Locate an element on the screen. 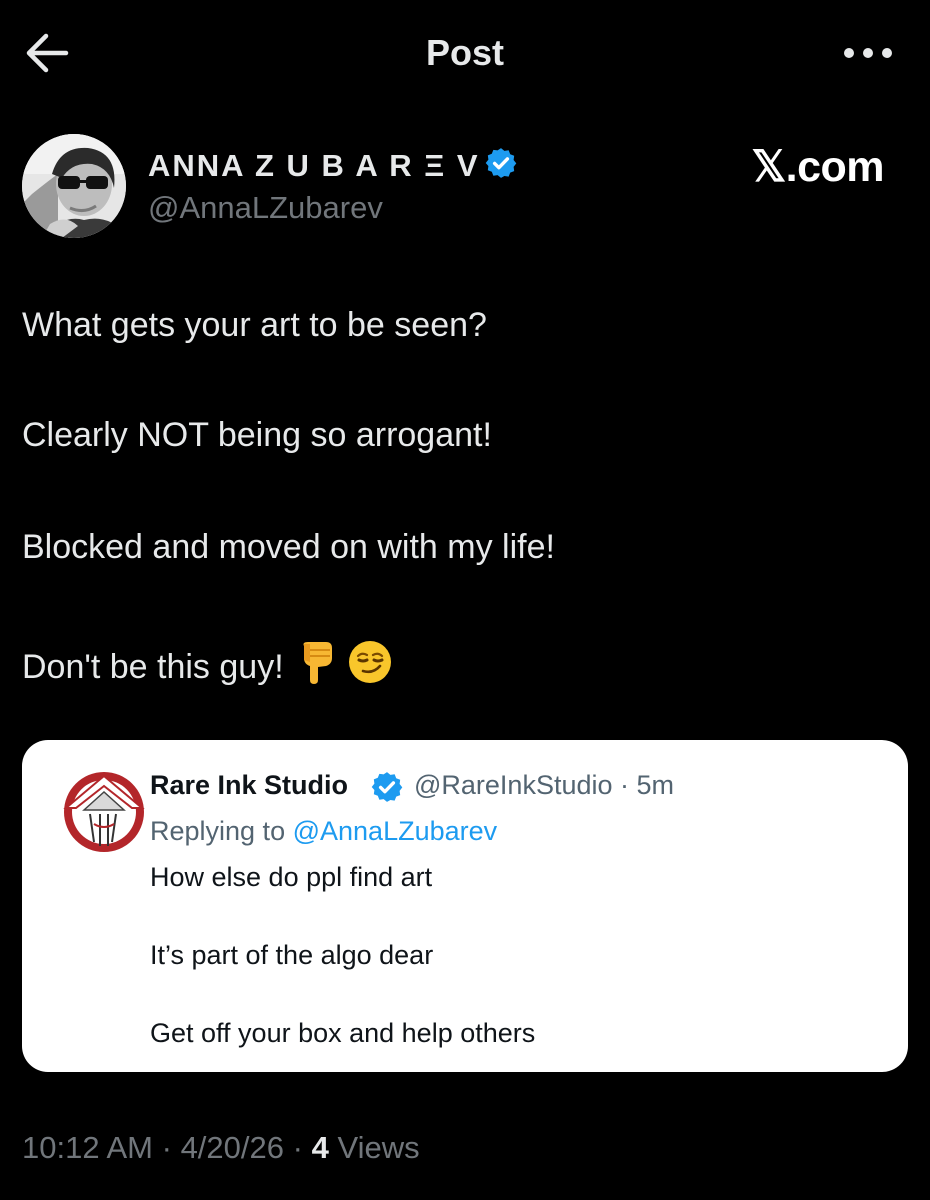 The height and width of the screenshot is (1200, 930). quoted-author-name: Rare Ink Studio is located at coordinates (249, 785).